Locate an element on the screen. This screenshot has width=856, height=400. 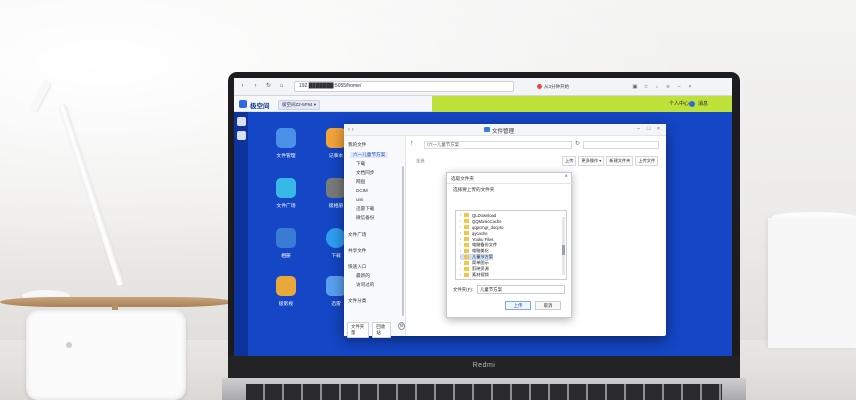
desktop-icon: 文件广场 is located at coordinates (286, 193).